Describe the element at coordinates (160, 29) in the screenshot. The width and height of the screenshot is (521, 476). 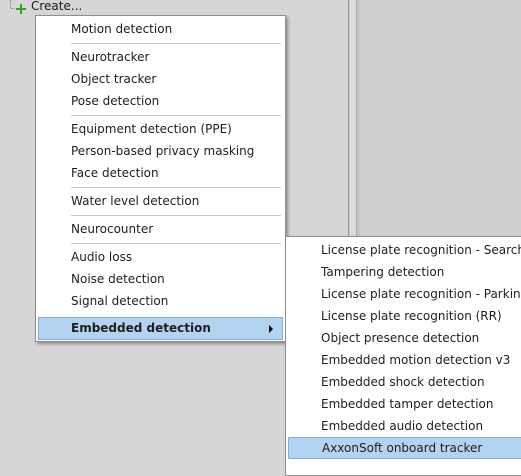
I see `menu-item-motion-detection: Motion detection` at that location.